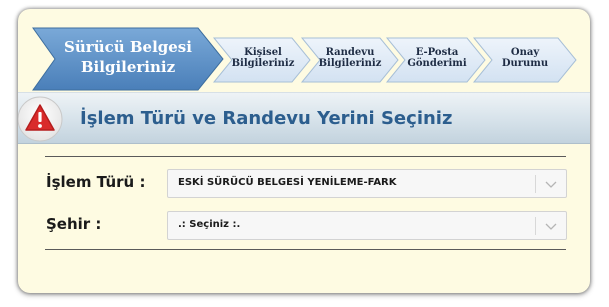  I want to click on step-eposta: E-Posta Gönderimi, so click(437, 58).